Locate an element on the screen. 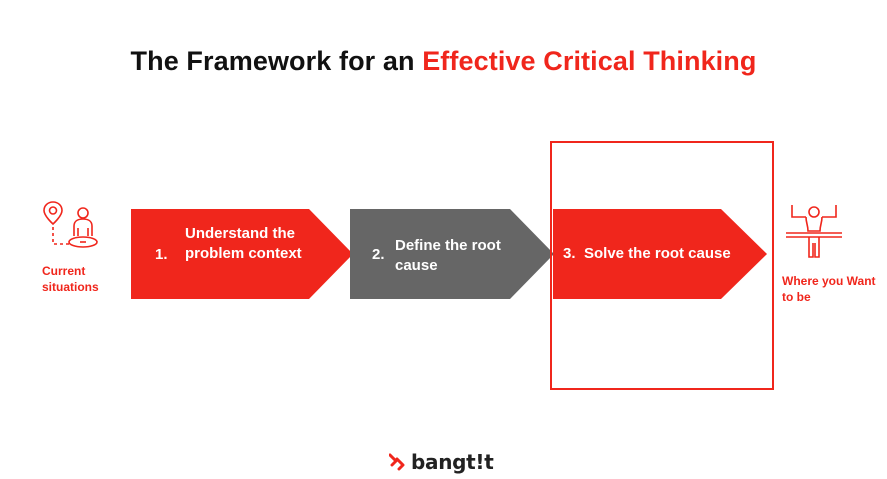 The height and width of the screenshot is (479, 887). step-3-highlight-frame is located at coordinates (662, 265).